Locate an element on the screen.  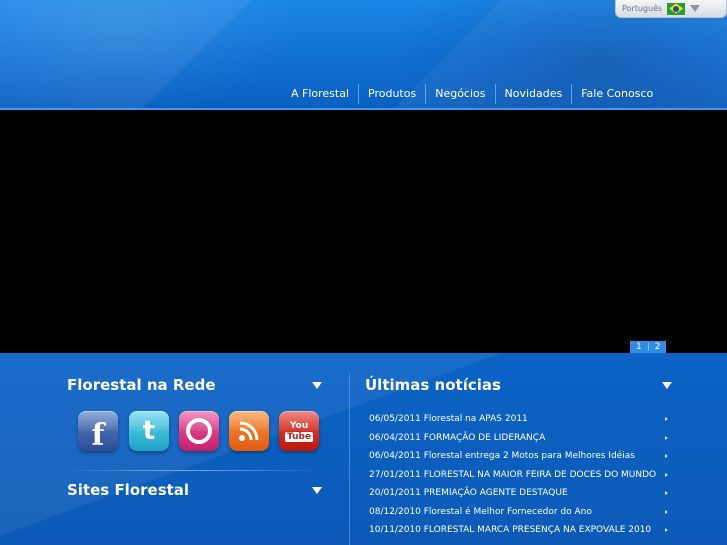
nav-negocios: Negócios is located at coordinates (459, 94).